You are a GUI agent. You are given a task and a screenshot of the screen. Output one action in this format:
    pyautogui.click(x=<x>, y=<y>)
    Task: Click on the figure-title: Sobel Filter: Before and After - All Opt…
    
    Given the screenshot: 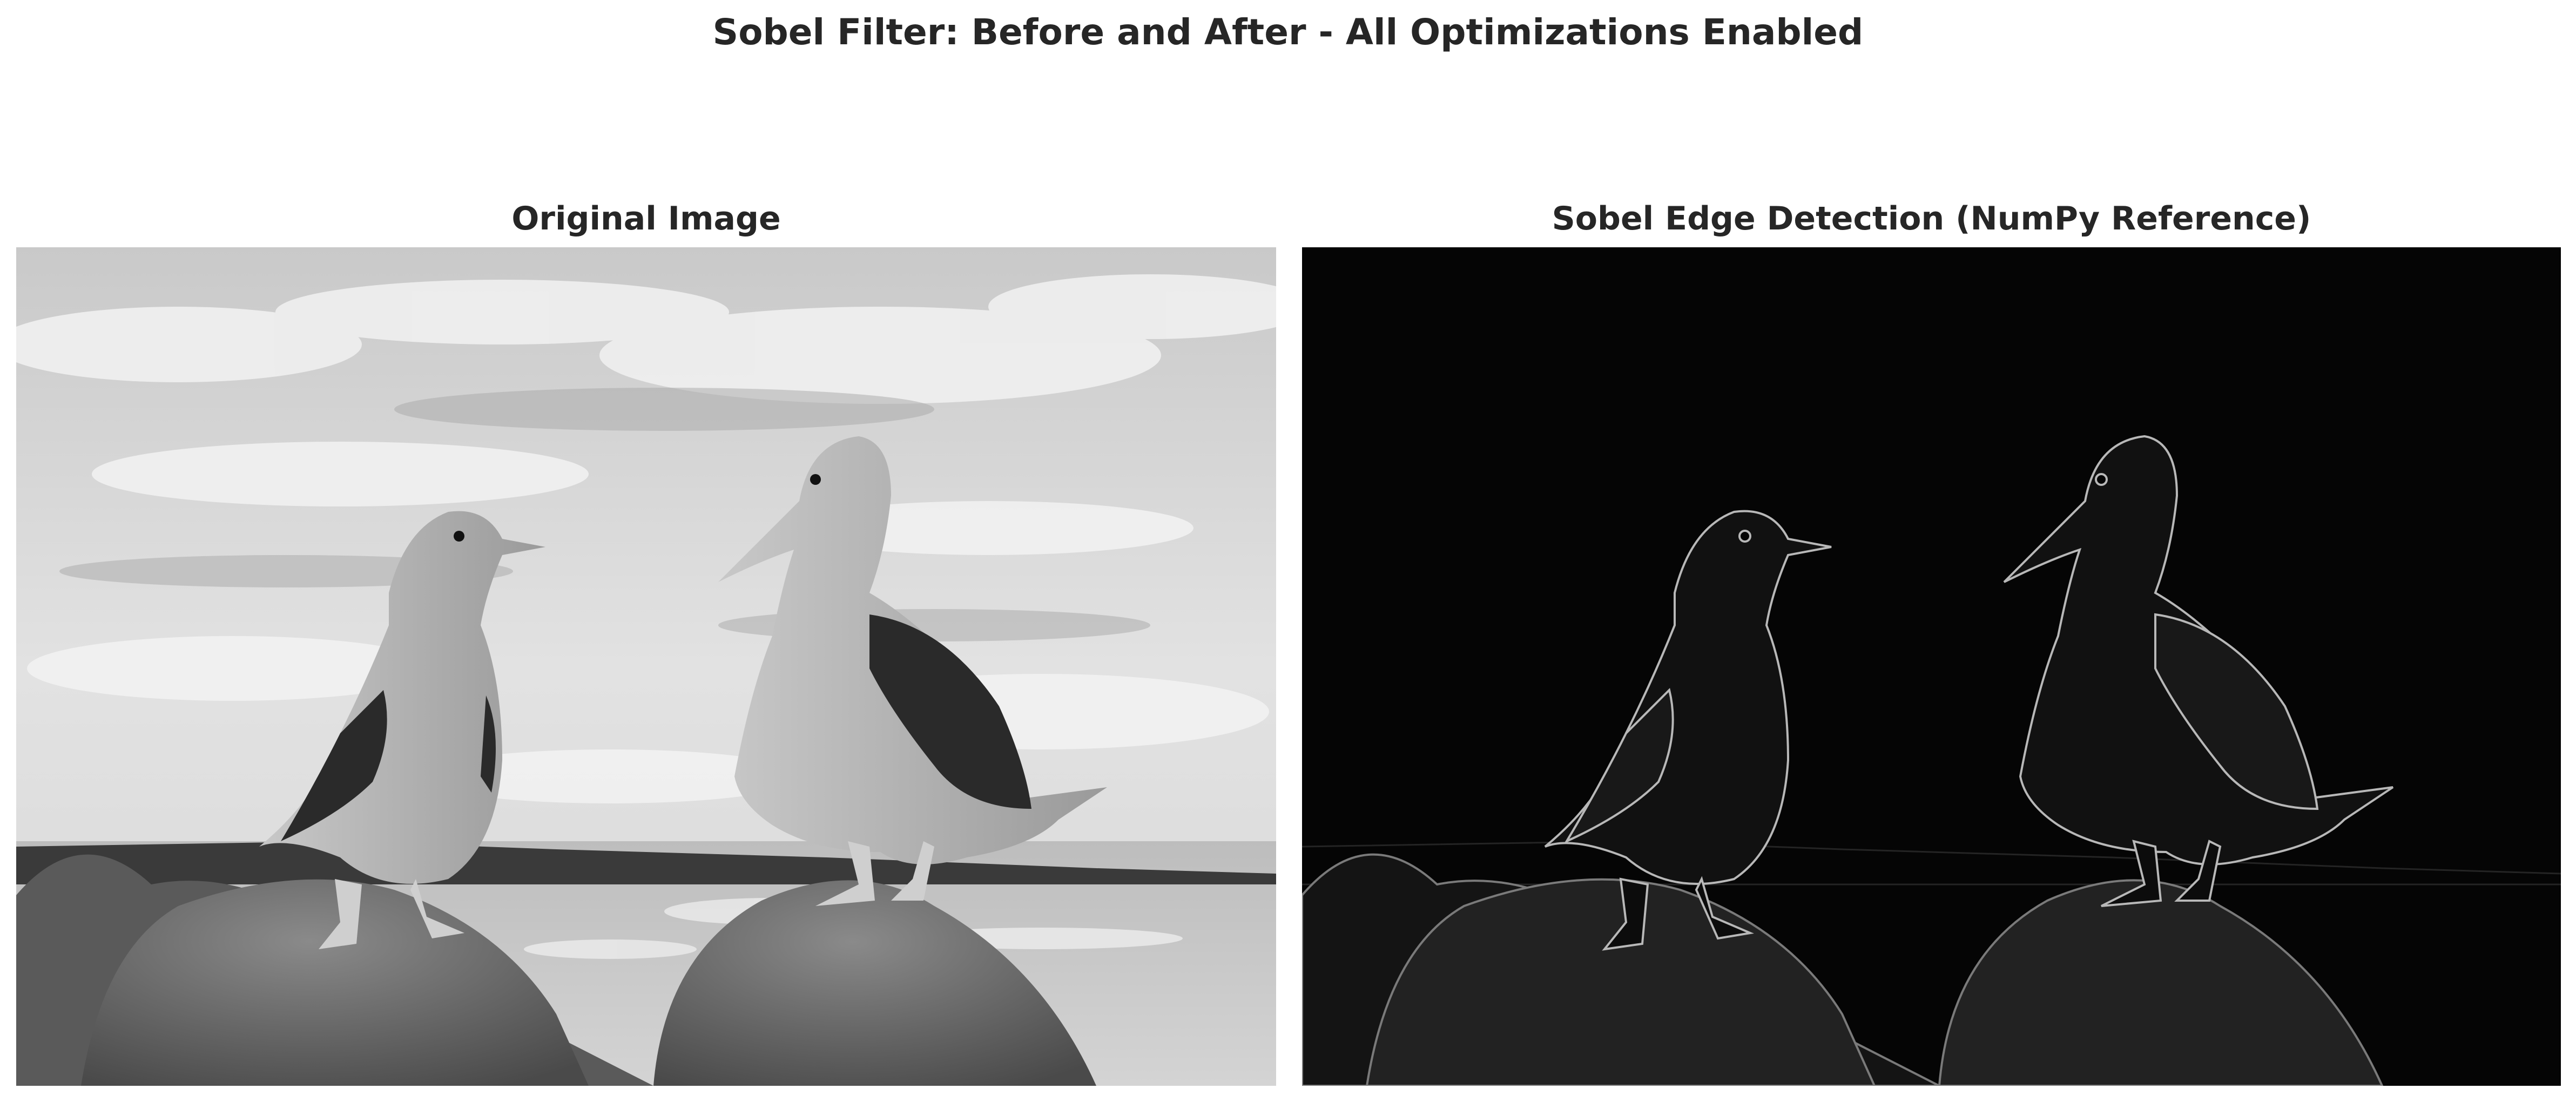 What is the action you would take?
    pyautogui.click(x=1288, y=32)
    